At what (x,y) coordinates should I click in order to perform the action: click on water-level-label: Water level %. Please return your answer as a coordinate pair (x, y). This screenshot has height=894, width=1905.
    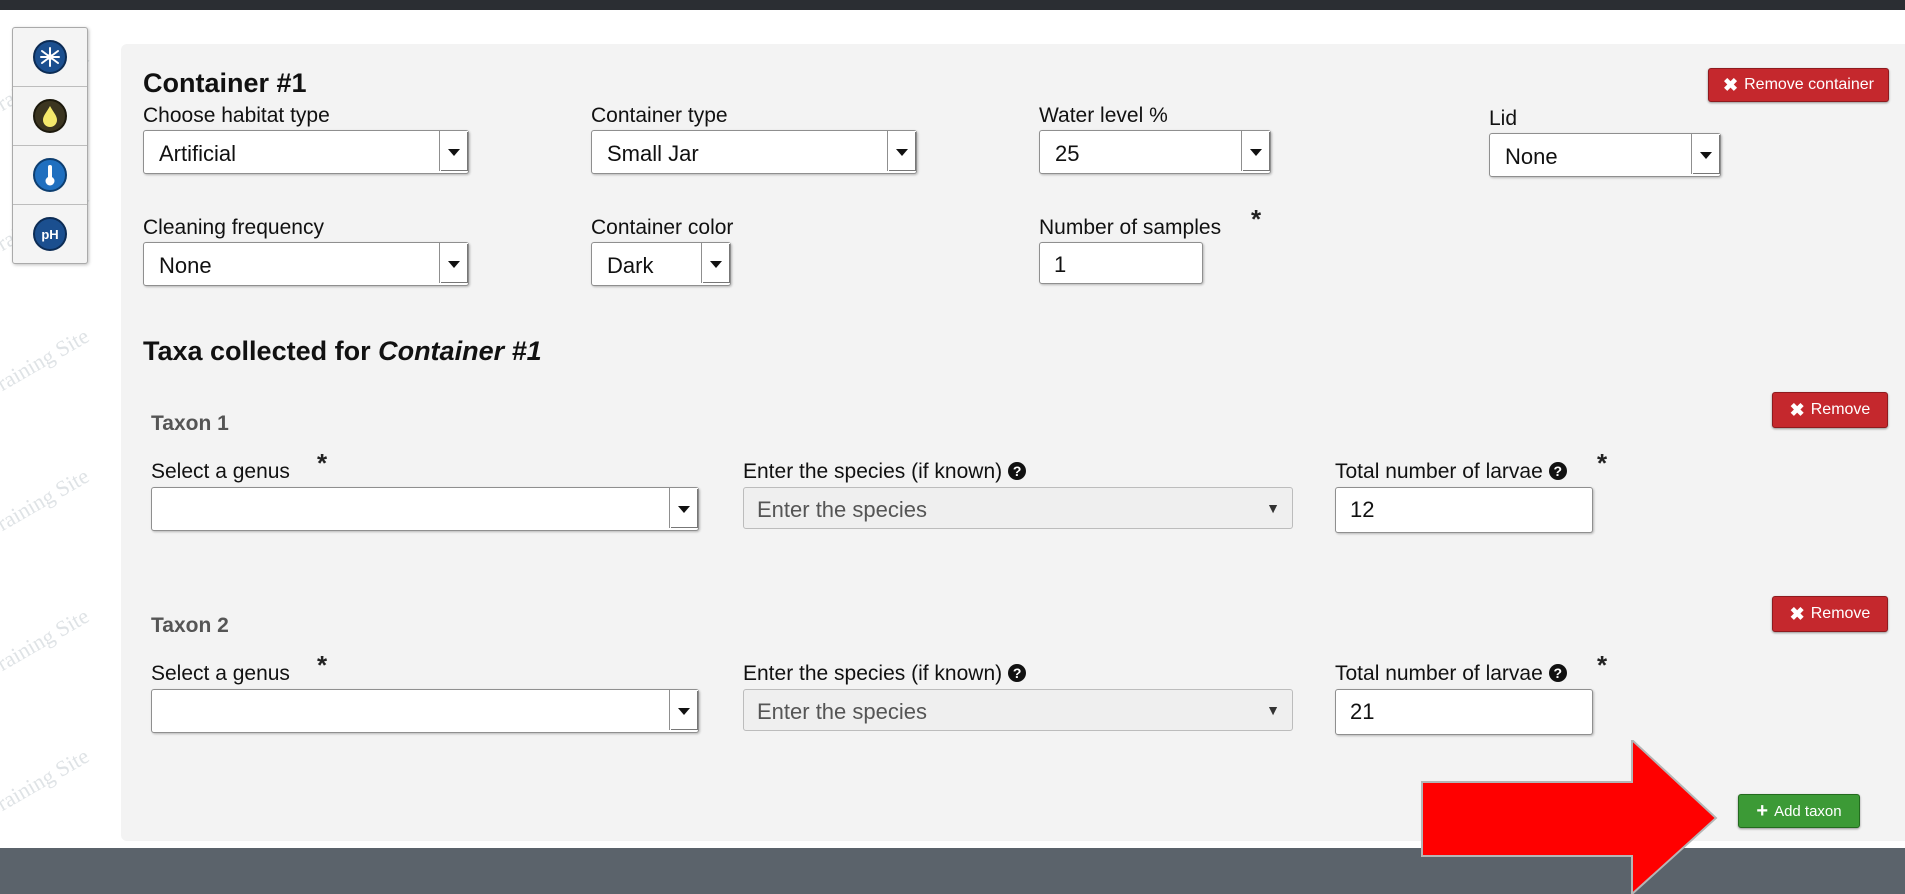
    Looking at the image, I should click on (1103, 115).